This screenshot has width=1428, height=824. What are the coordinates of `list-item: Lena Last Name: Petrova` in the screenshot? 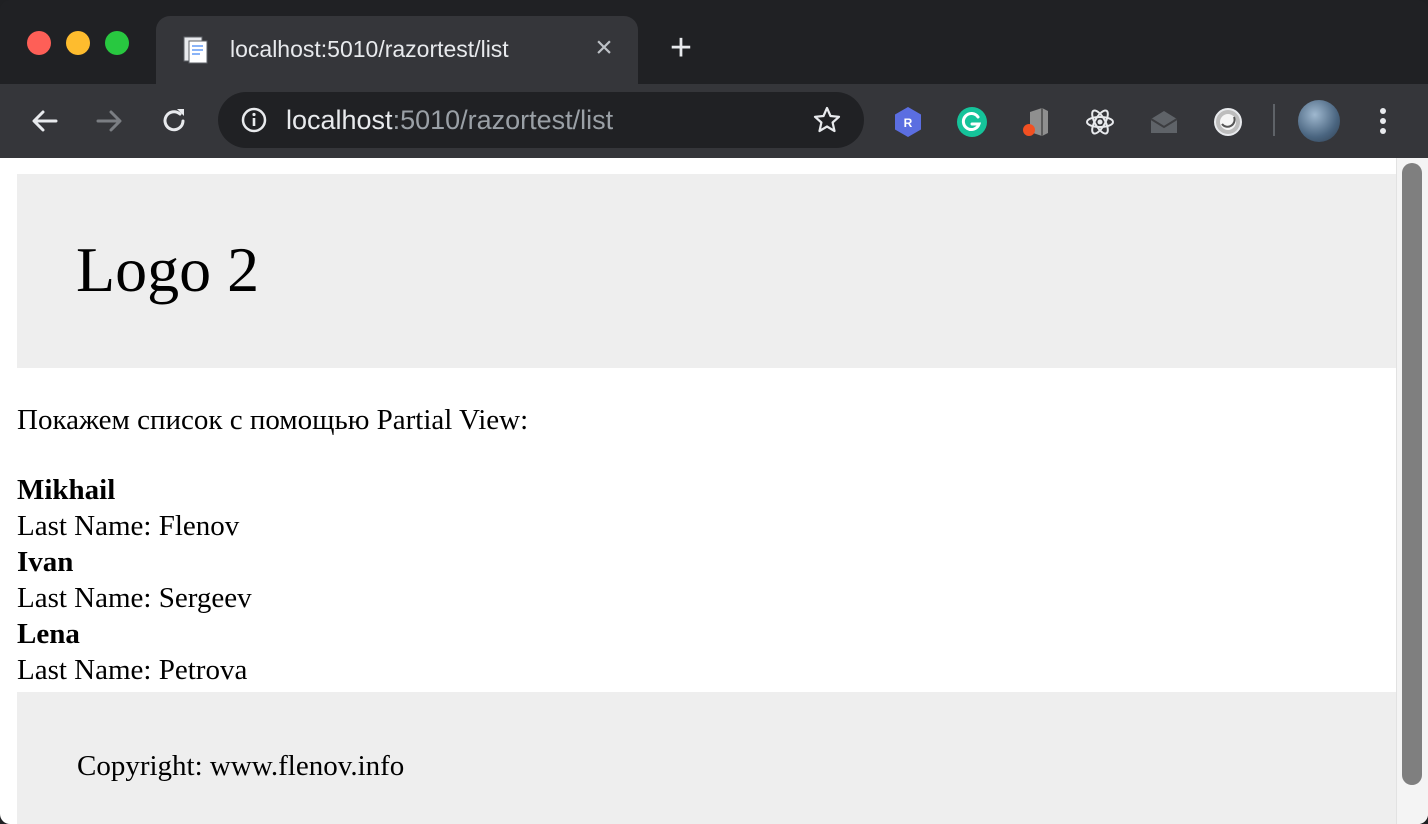 It's located at (706, 652).